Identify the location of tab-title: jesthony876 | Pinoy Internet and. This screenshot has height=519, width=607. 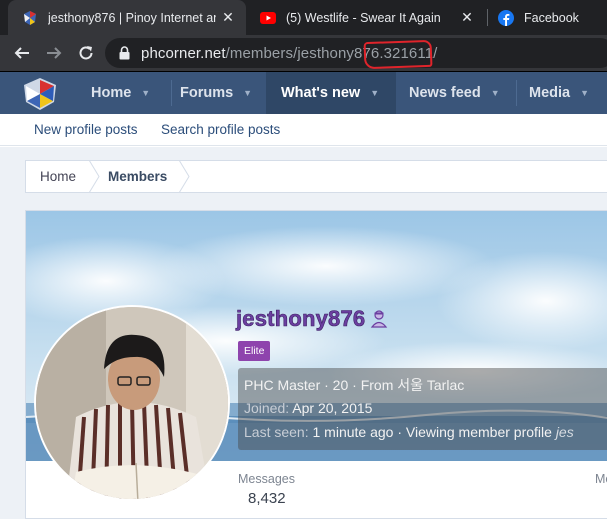
(132, 17).